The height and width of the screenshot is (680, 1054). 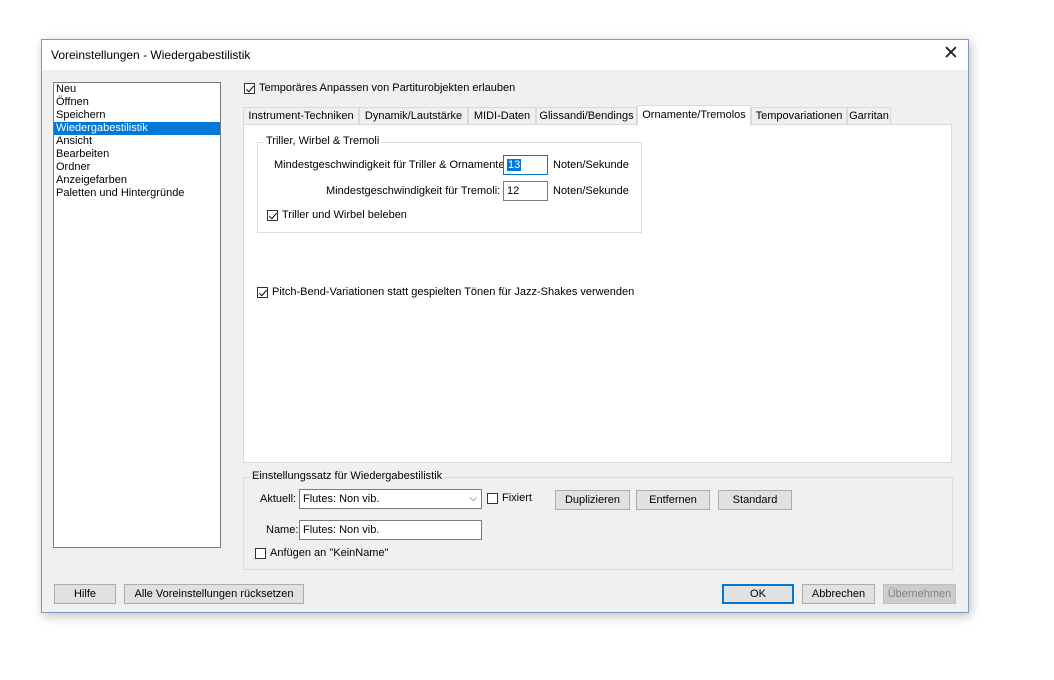 What do you see at coordinates (517, 498) in the screenshot?
I see `fixed-label: Fixiert` at bounding box center [517, 498].